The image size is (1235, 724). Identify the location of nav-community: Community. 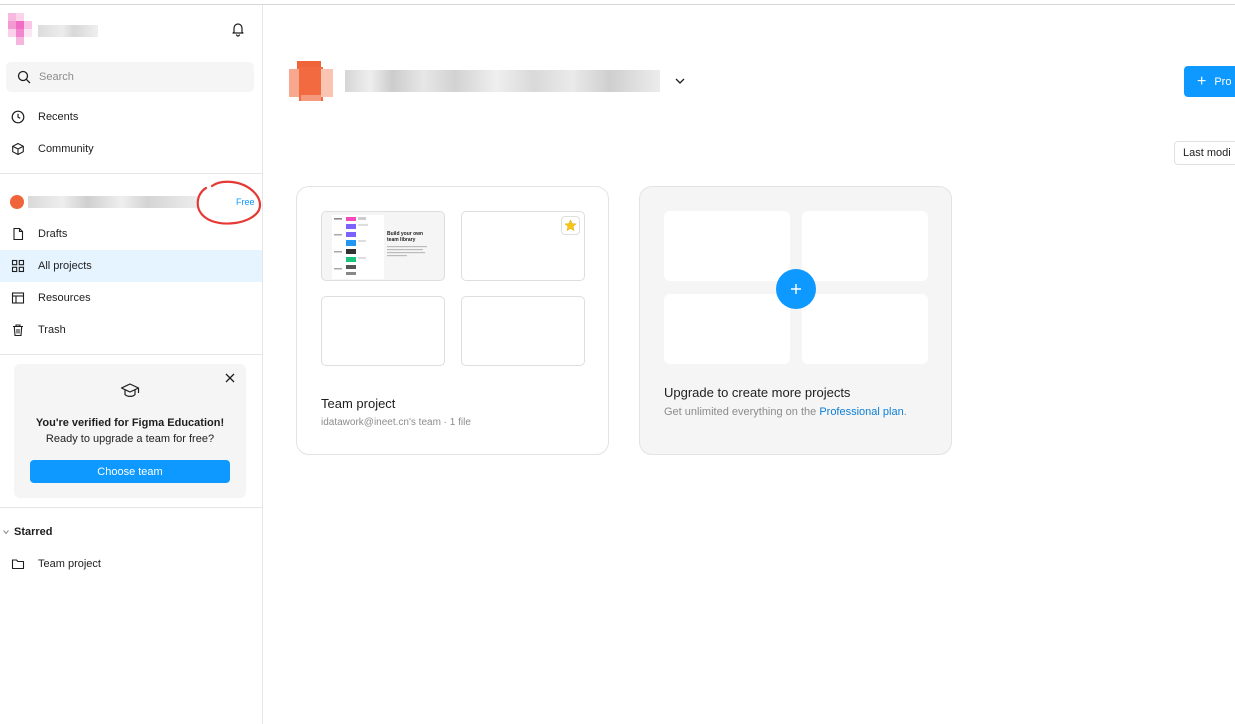
(131, 149).